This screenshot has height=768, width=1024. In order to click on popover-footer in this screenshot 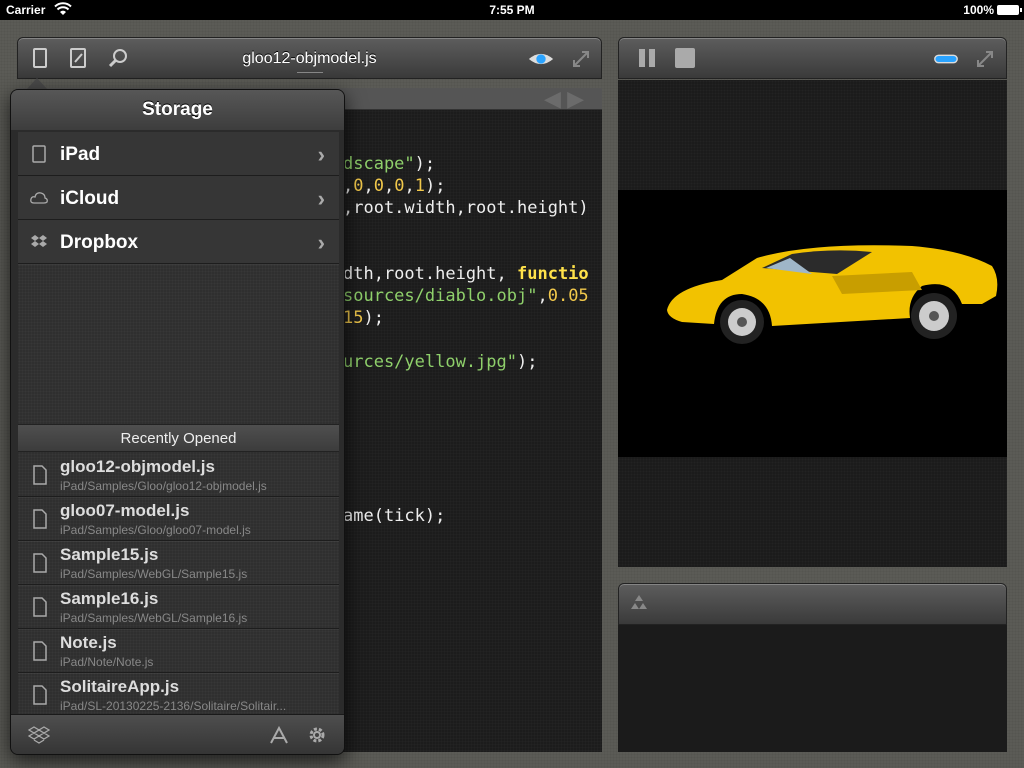, I will do `click(177, 734)`.